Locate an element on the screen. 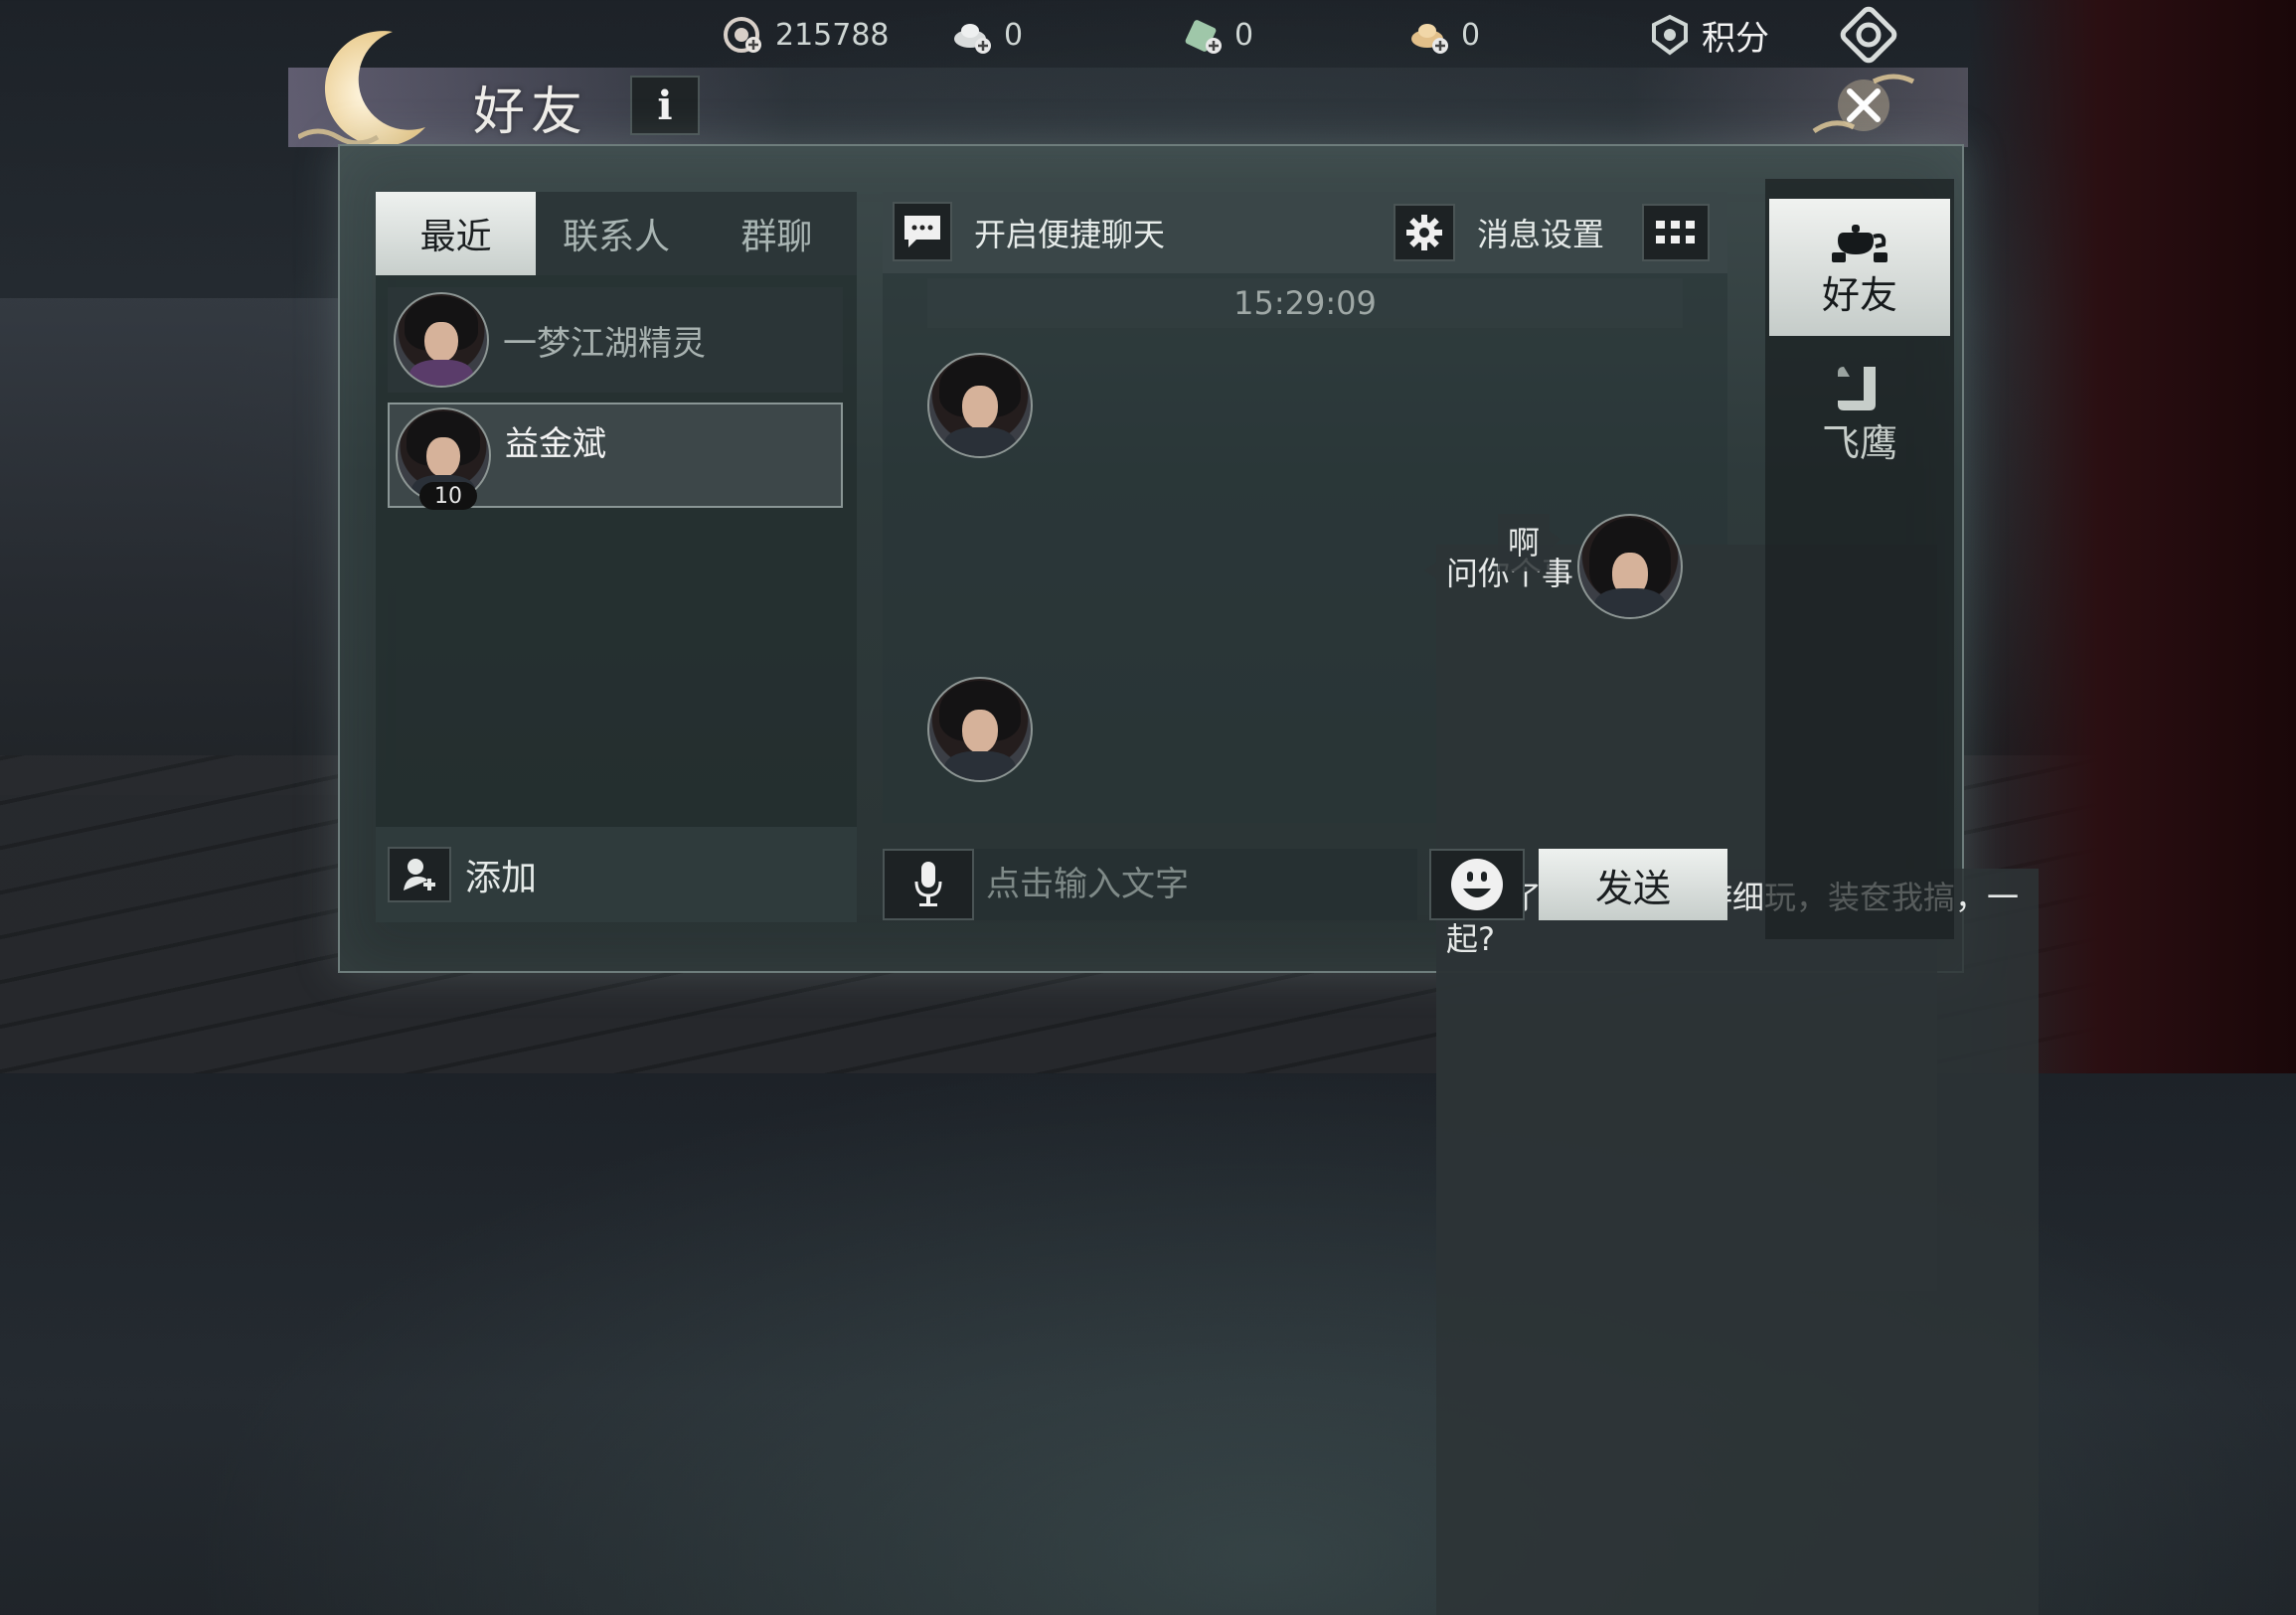  conversation-name: 益金斌 is located at coordinates (555, 444).